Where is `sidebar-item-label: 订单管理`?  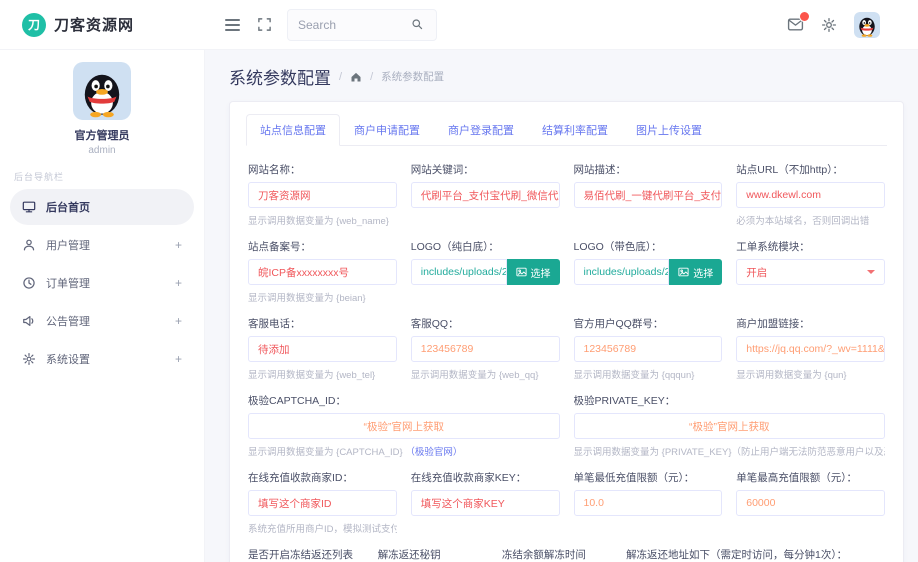 sidebar-item-label: 订单管理 is located at coordinates (68, 284).